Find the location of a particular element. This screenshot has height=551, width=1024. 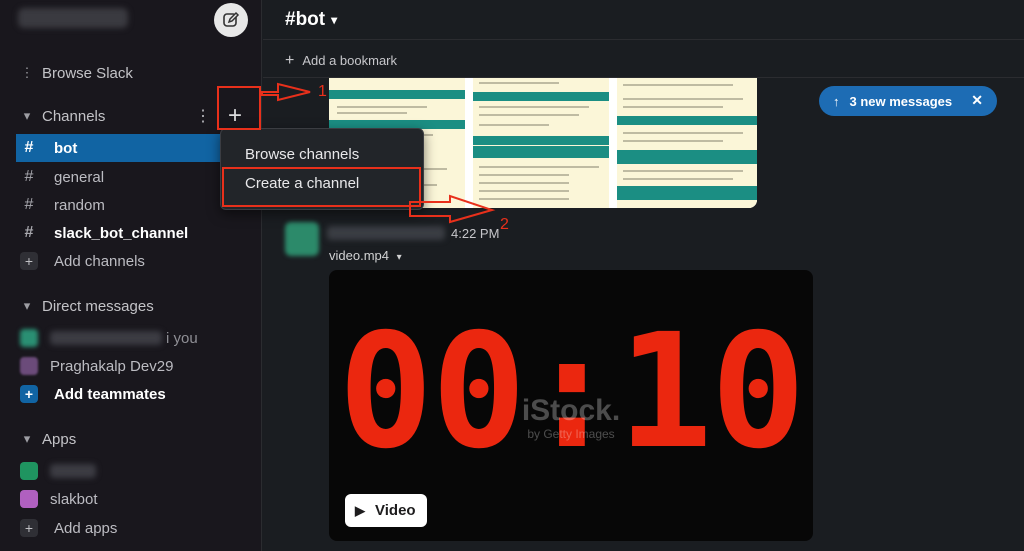

annotation-label-1: 1 is located at coordinates (322, 91).